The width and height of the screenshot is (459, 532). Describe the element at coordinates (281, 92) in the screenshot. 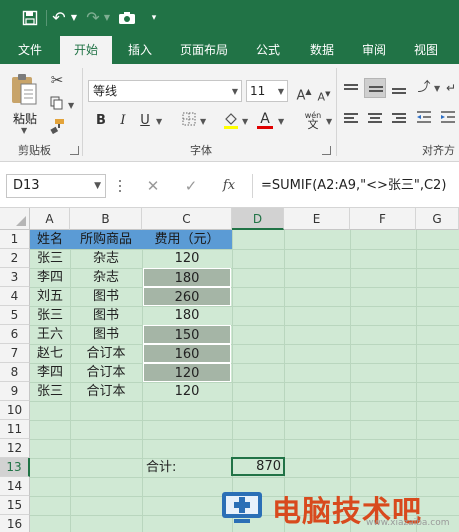

I see `font-size-dropdown-icon: ▼` at that location.